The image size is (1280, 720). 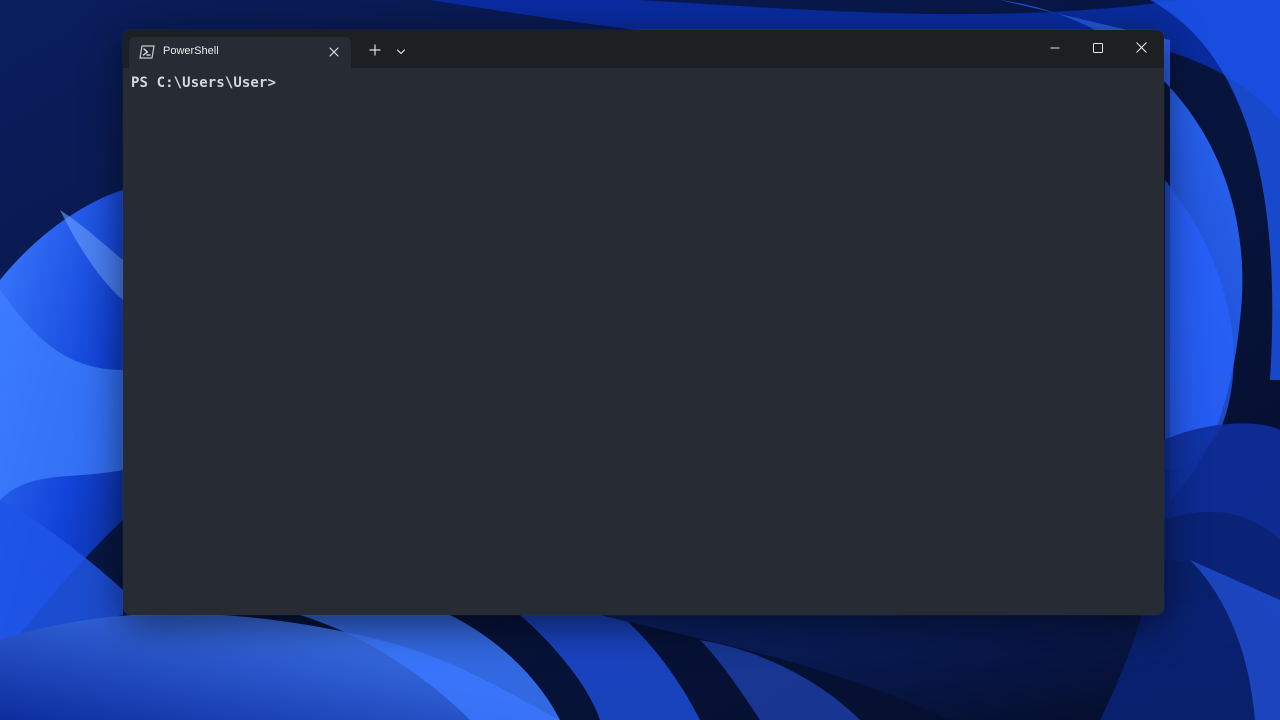 I want to click on plus-icon, so click(x=375, y=52).